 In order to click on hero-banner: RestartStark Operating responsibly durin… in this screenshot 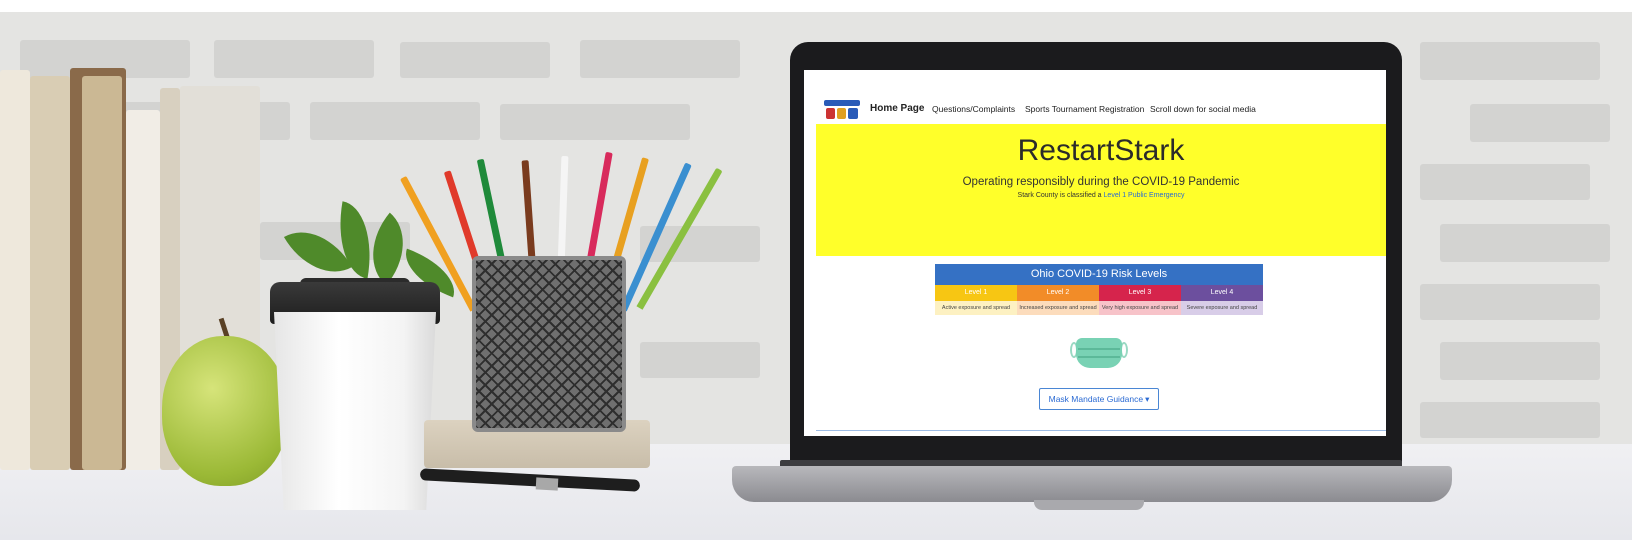, I will do `click(1101, 190)`.